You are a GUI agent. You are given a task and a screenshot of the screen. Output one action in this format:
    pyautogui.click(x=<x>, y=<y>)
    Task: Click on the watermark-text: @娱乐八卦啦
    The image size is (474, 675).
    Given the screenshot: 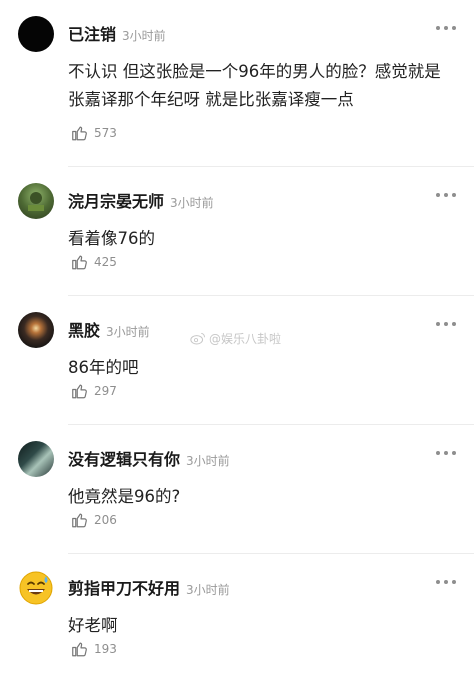 What is the action you would take?
    pyautogui.click(x=245, y=339)
    